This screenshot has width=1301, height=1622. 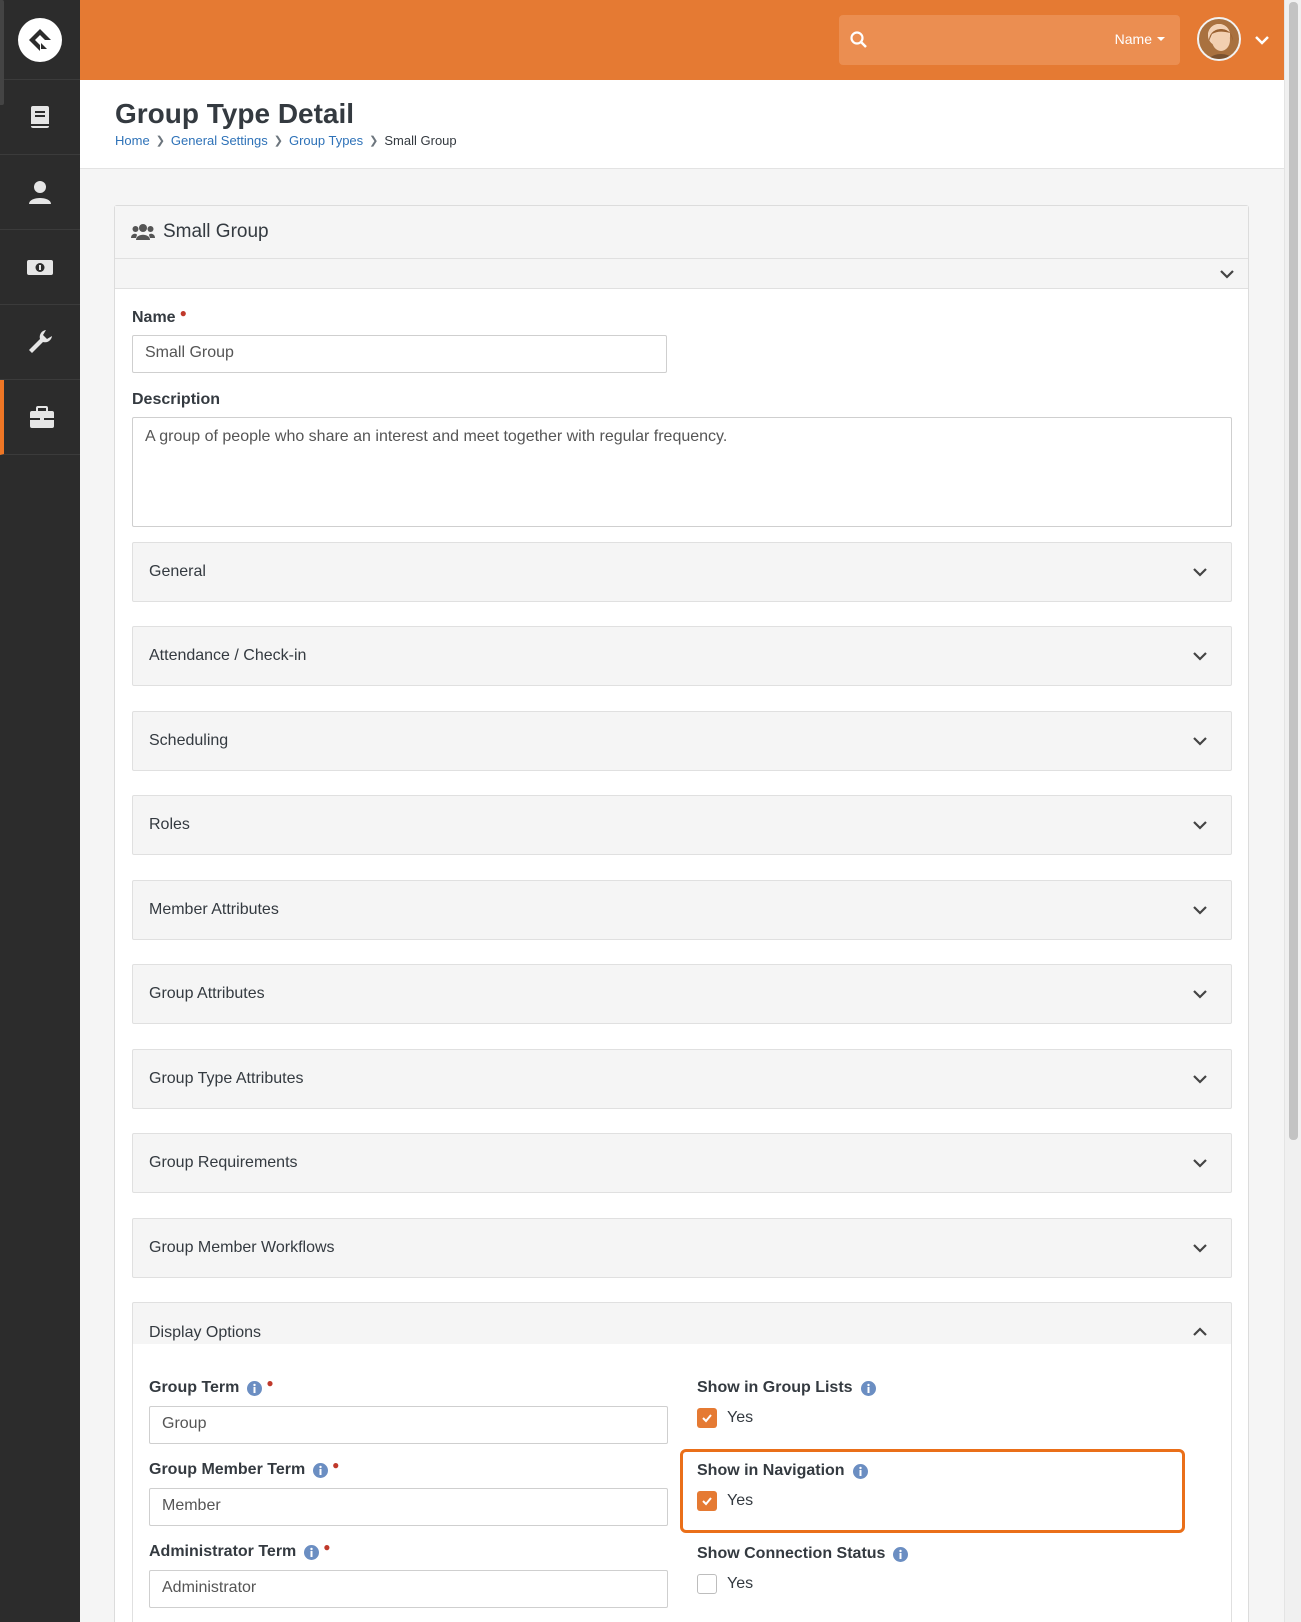 I want to click on show-in-navigation-label: Show in Navigation, so click(x=771, y=1470).